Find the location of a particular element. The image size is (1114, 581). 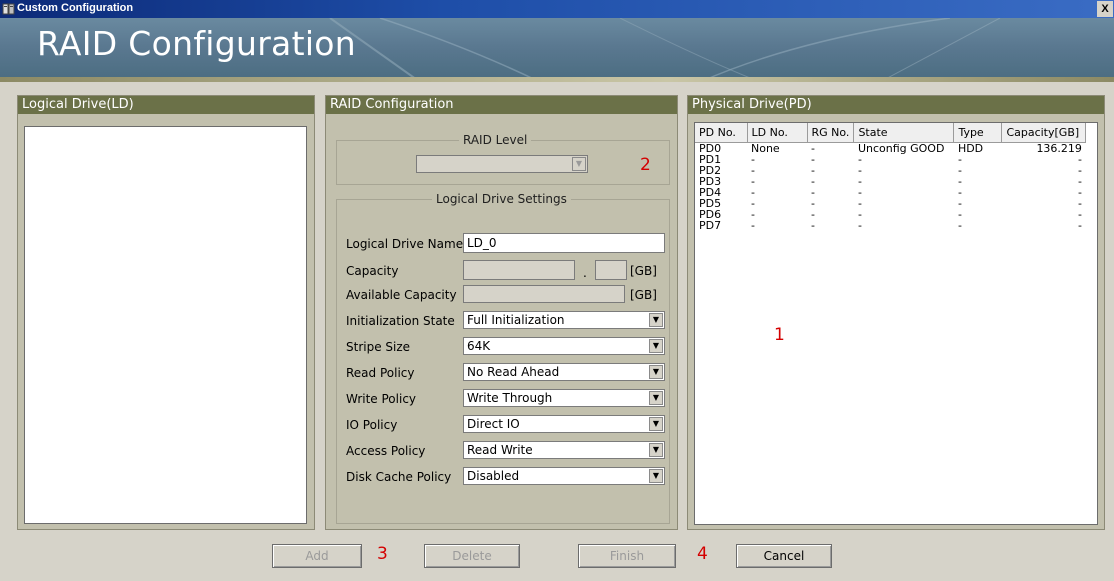

select-label: Stripe Size is located at coordinates (378, 347).